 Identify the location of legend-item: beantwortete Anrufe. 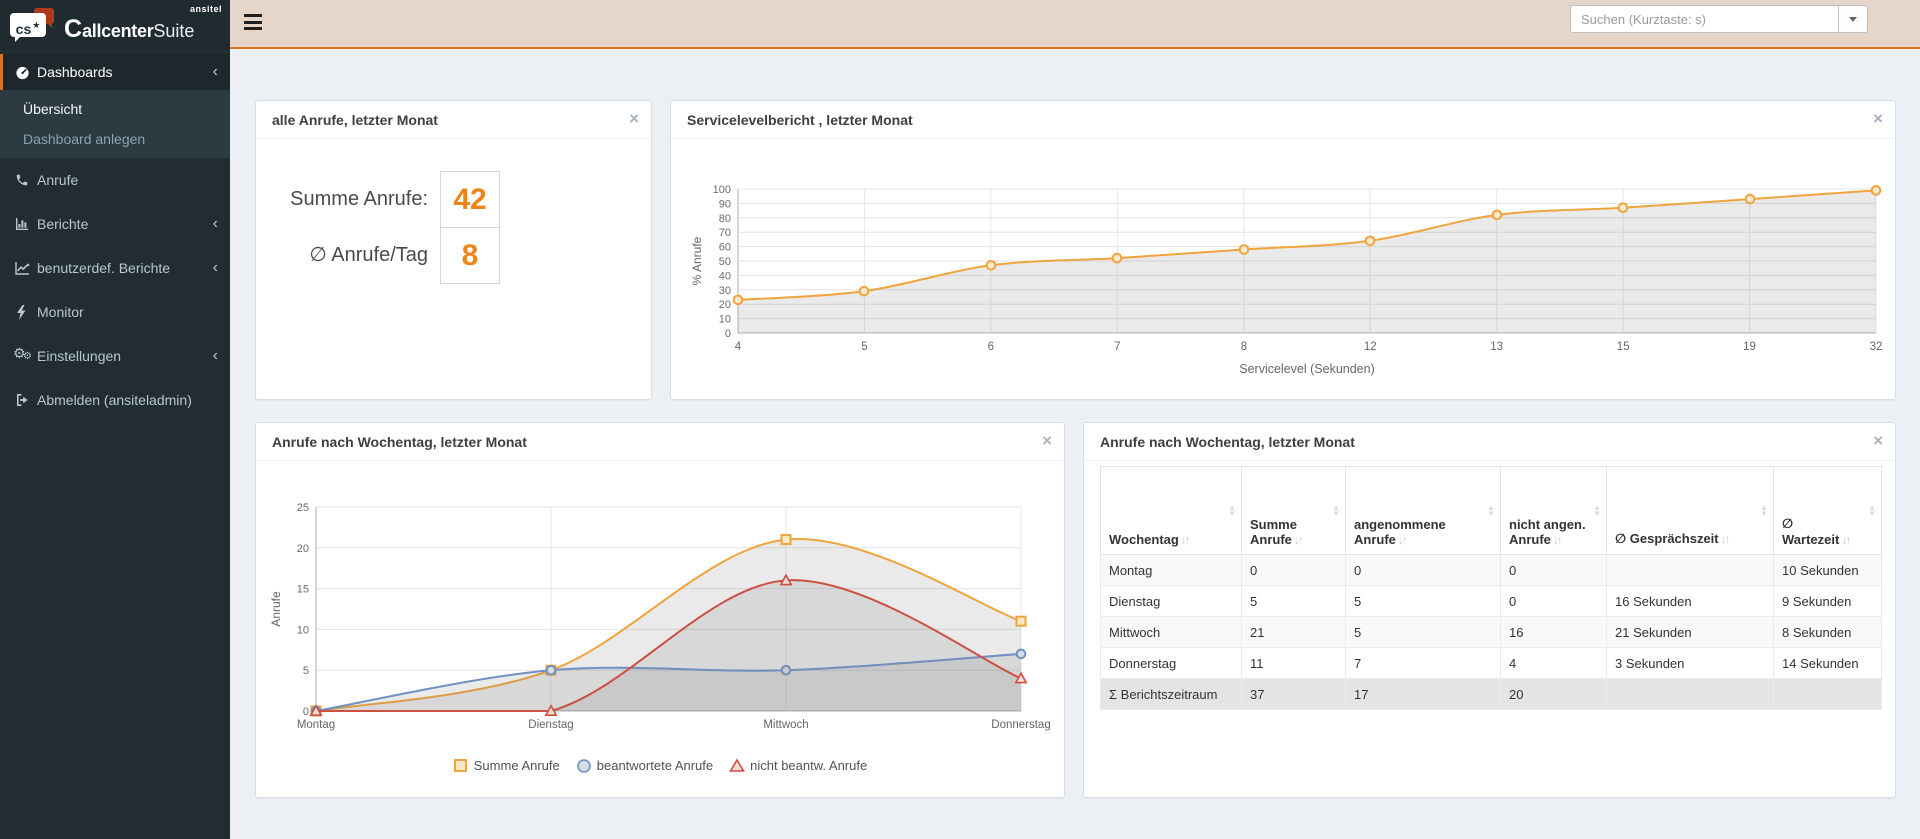
(644, 765).